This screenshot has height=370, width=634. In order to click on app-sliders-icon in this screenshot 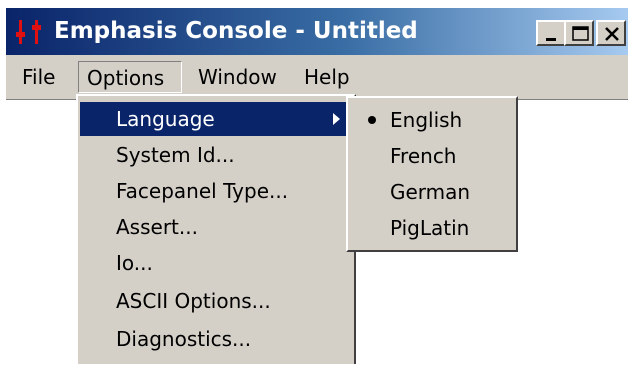, I will do `click(31, 32)`.